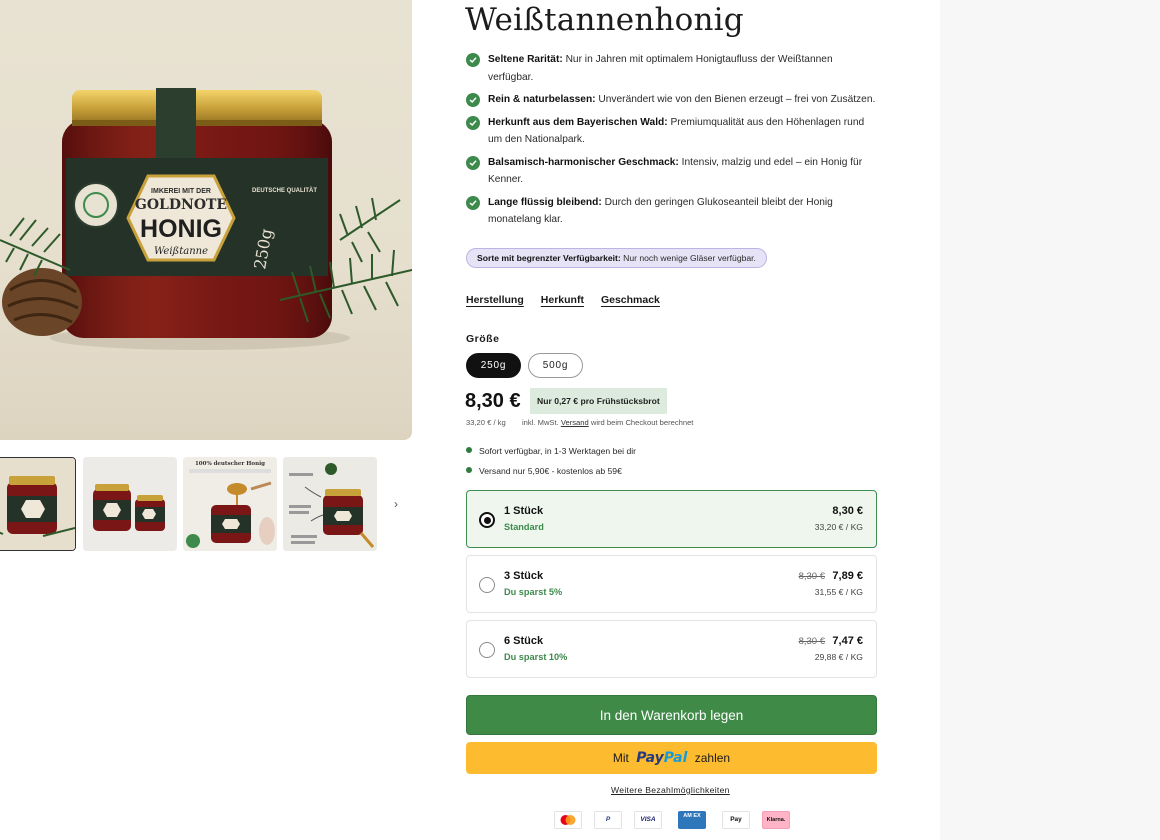 The height and width of the screenshot is (840, 1160). Describe the element at coordinates (542, 99) in the screenshot. I see `feature-heading: Rein & naturbelassen:` at that location.